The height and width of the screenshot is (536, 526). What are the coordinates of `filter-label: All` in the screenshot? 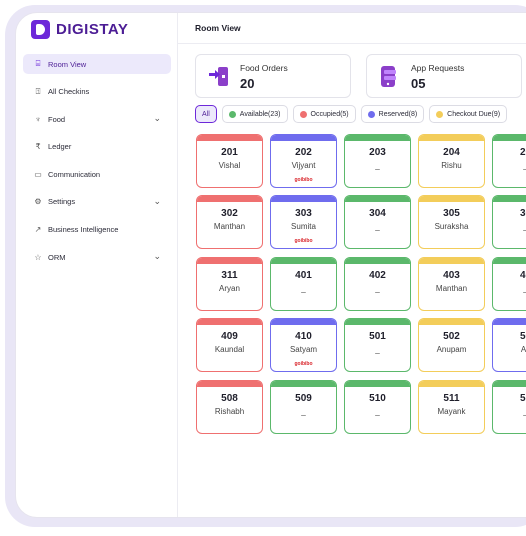 It's located at (206, 114).